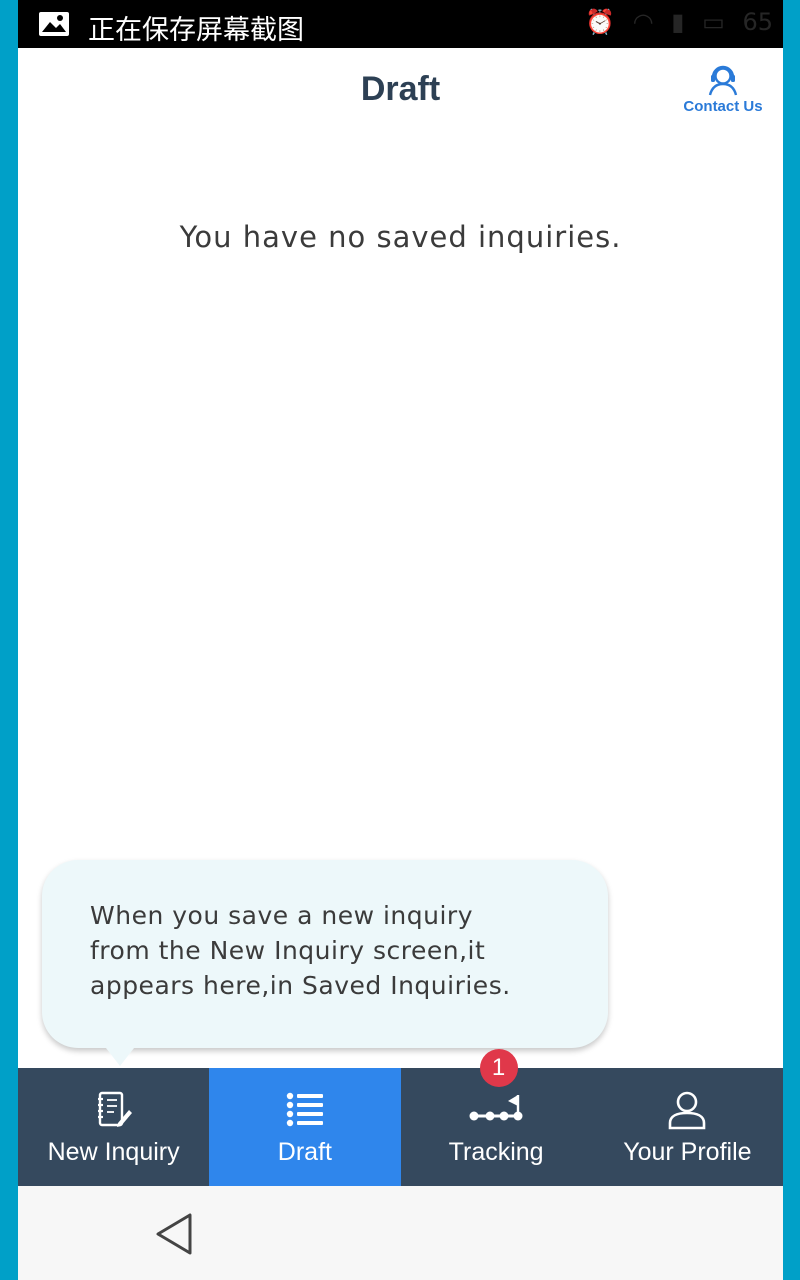 This screenshot has height=1280, width=800. What do you see at coordinates (496, 1152) in the screenshot?
I see `tab-label: Tracking` at bounding box center [496, 1152].